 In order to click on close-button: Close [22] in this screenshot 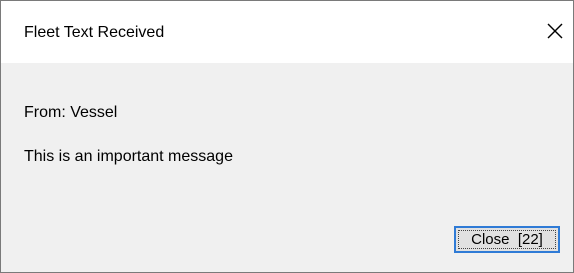, I will do `click(507, 239)`.